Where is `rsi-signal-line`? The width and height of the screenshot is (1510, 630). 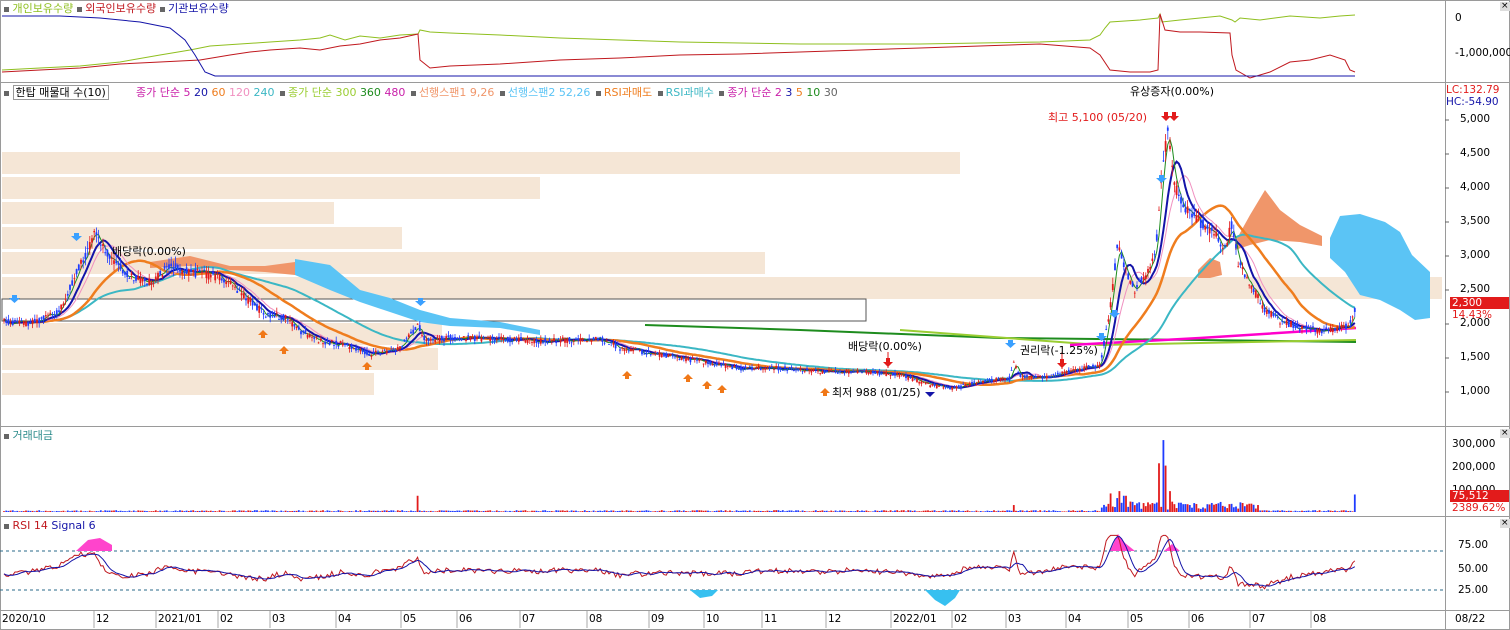
rsi-signal-line is located at coordinates (679, 561).